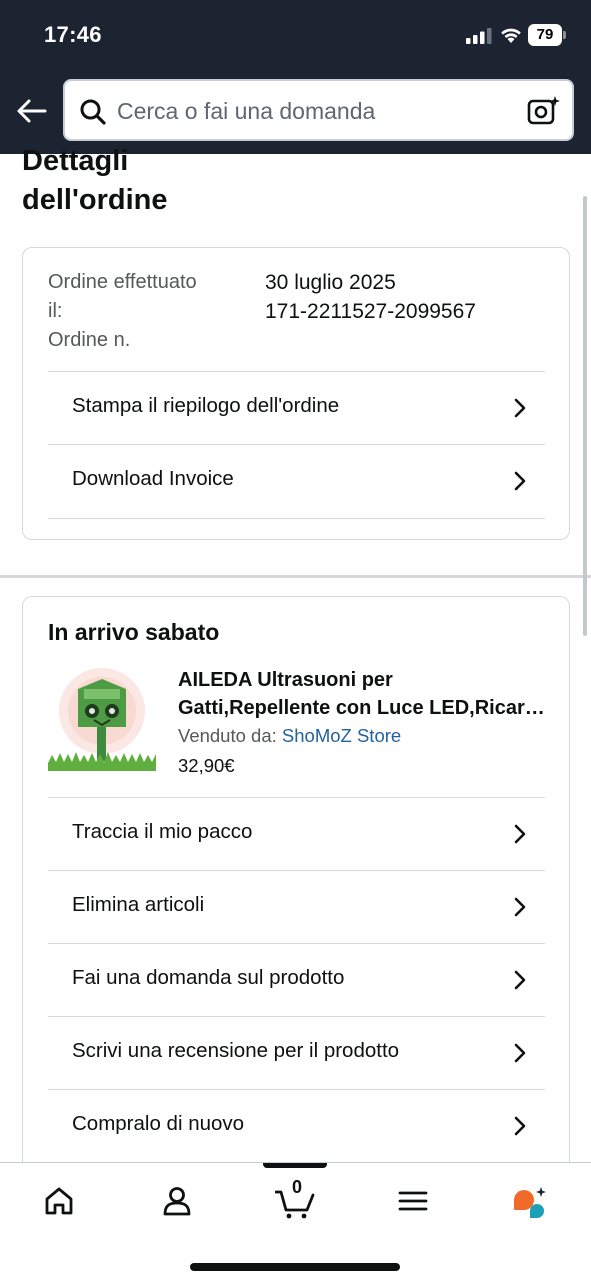 Image resolution: width=591 pixels, height=1280 pixels. I want to click on battery-icon: 79, so click(547, 35).